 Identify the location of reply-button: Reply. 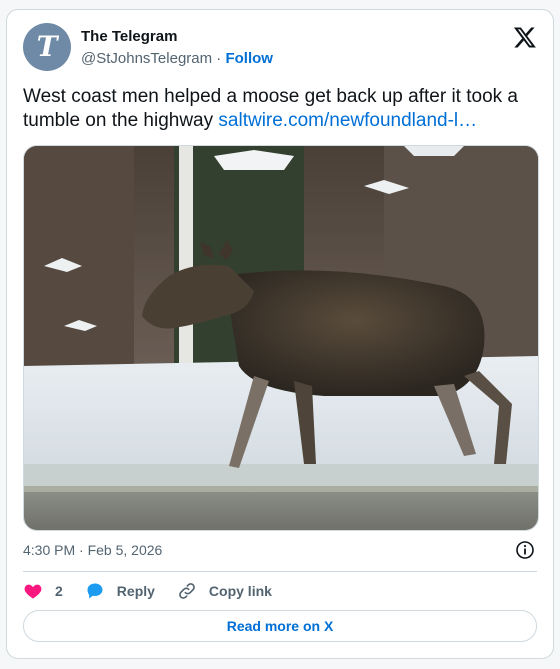
(120, 591).